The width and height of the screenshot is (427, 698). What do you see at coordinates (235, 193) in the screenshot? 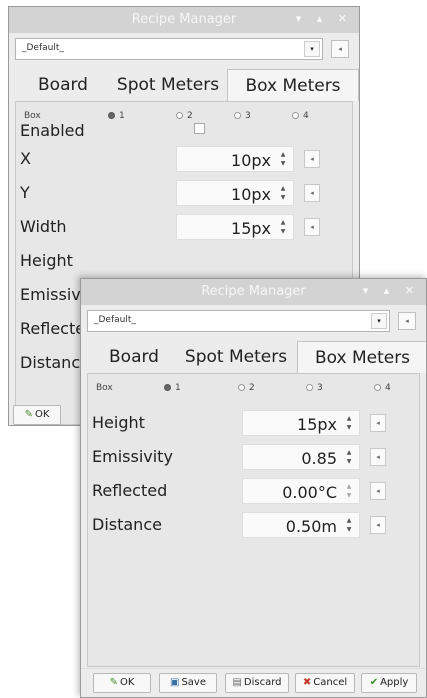
I see `y-spinbox: 10px ▲ ▼` at bounding box center [235, 193].